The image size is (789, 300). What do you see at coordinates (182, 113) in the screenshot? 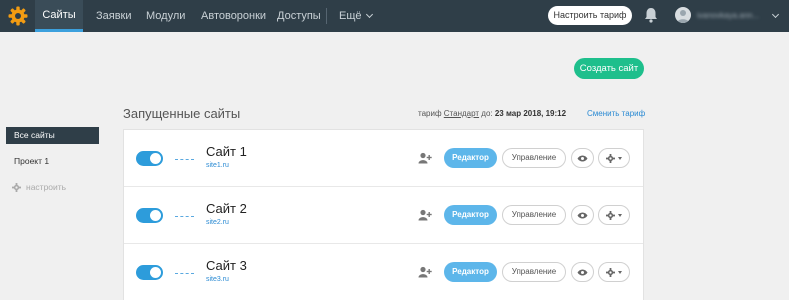
I see `page-title: Запущенные сайты` at bounding box center [182, 113].